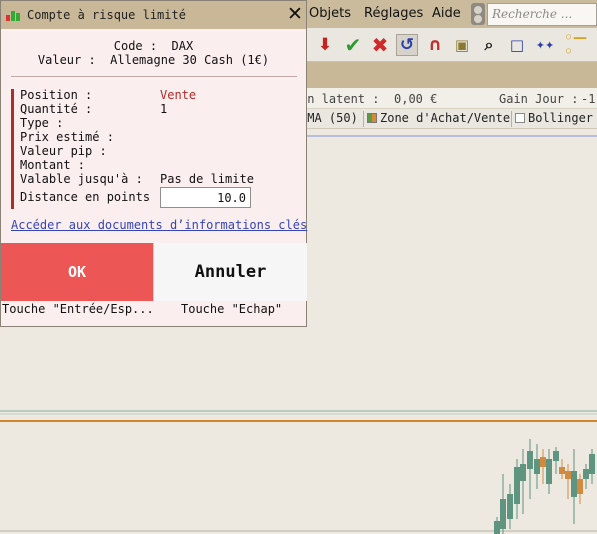 Image resolution: width=597 pixels, height=534 pixels. What do you see at coordinates (462, 45) in the screenshot?
I see `lock-icon: ▣` at bounding box center [462, 45].